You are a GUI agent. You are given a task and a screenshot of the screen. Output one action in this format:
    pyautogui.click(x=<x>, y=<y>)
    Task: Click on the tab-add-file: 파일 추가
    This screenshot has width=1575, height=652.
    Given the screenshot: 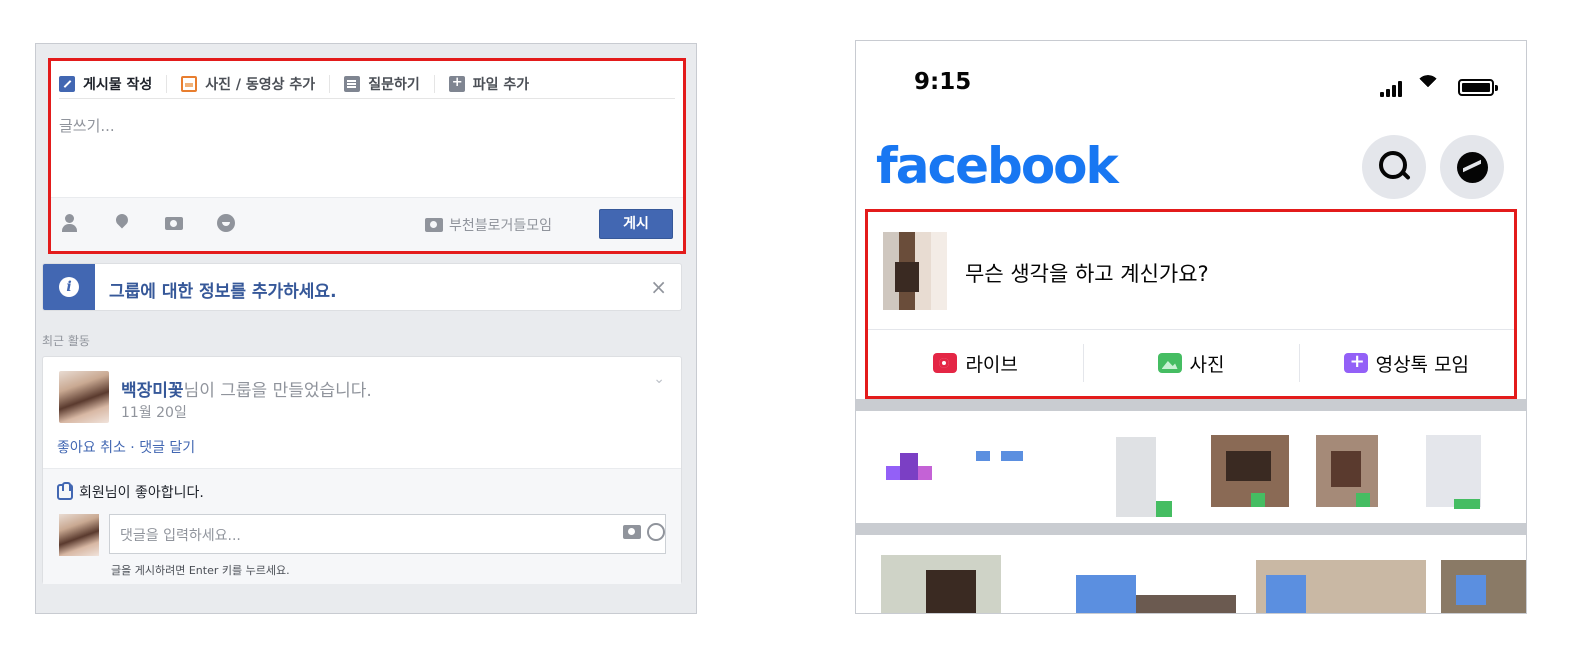 What is the action you would take?
    pyautogui.click(x=495, y=84)
    